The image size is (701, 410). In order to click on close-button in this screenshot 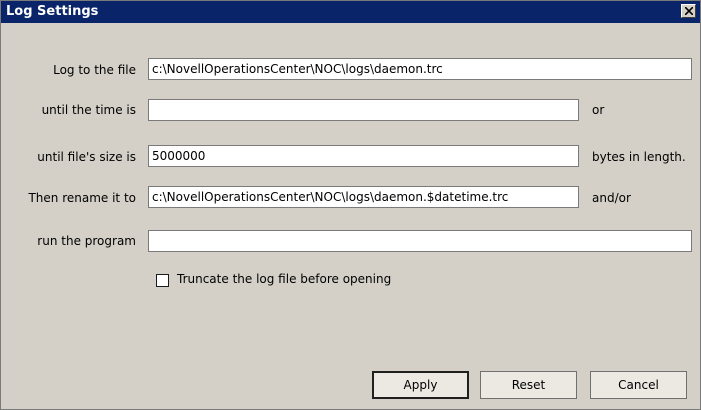, I will do `click(688, 11)`.